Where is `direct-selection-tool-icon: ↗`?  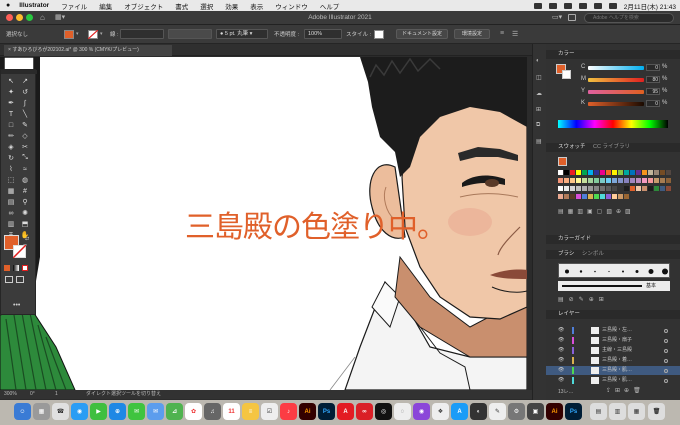 direct-selection-tool-icon: ↗ is located at coordinates (25, 81).